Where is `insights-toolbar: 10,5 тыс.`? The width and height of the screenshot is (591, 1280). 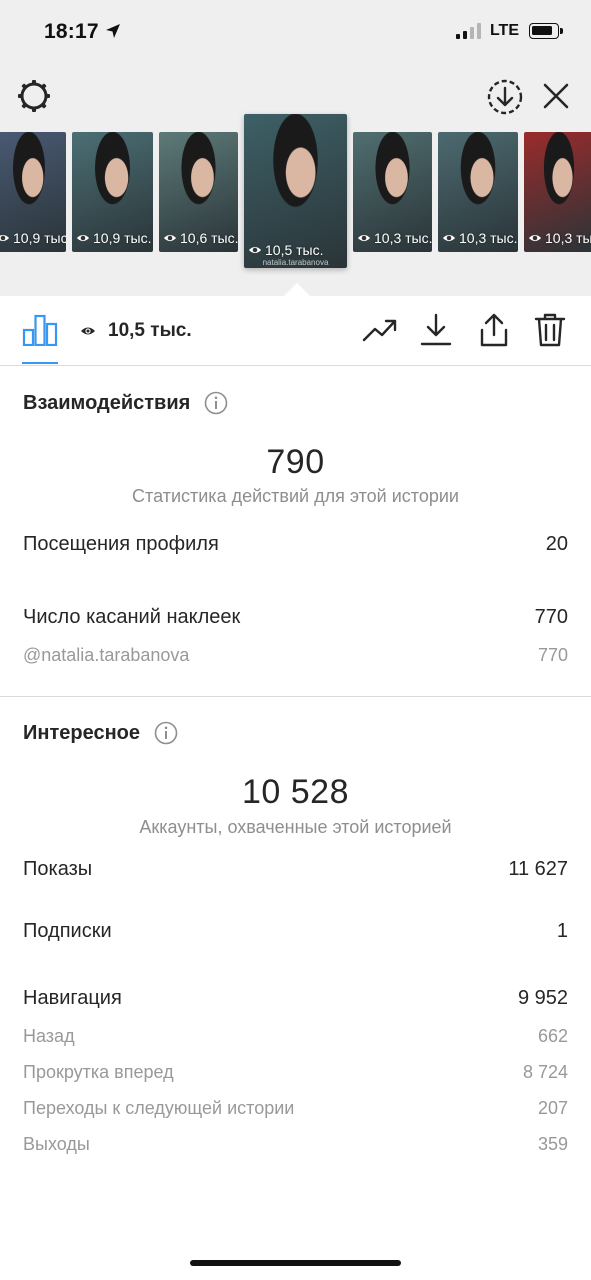
insights-toolbar: 10,5 тыс. is located at coordinates (295, 331).